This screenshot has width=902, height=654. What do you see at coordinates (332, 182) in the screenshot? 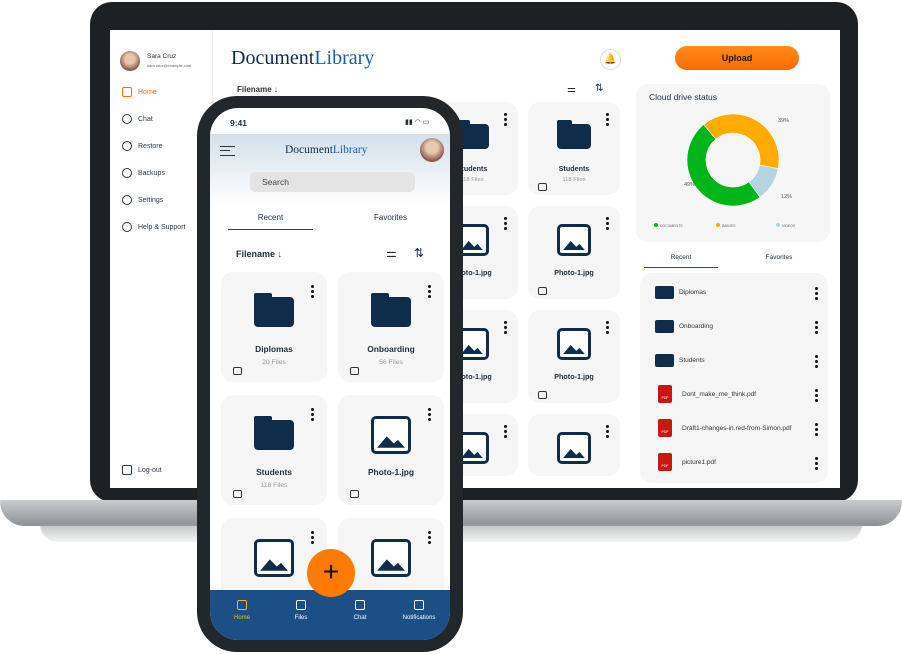
I see `search-input: Search` at bounding box center [332, 182].